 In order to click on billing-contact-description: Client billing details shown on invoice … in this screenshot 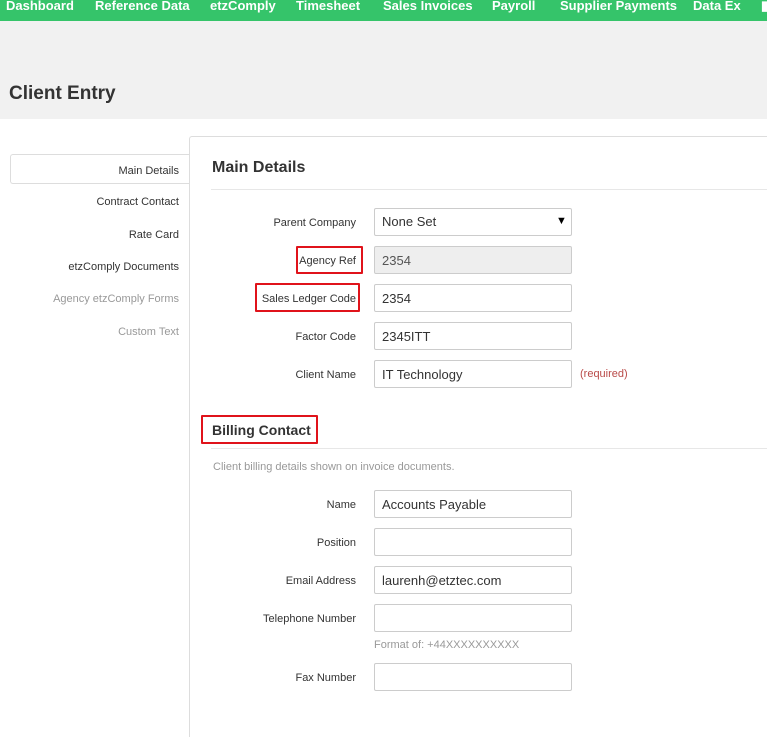, I will do `click(334, 467)`.